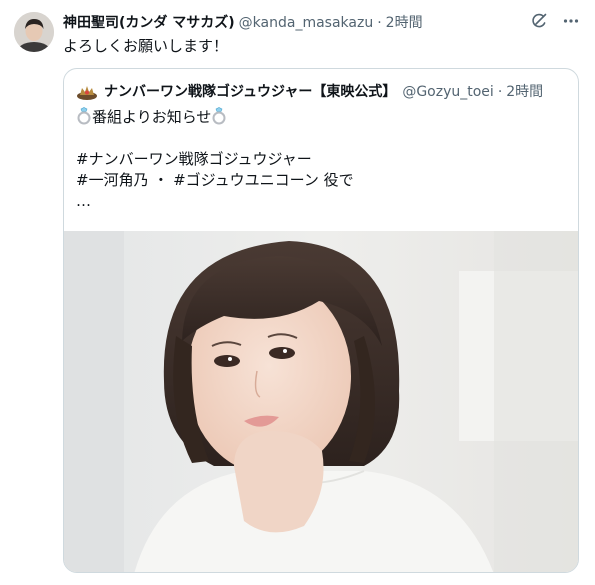  Describe the element at coordinates (250, 92) in the screenshot. I see `quoted-author-display-name: ナンバーワン戦隊ゴジュウジャー【東映公式】` at that location.